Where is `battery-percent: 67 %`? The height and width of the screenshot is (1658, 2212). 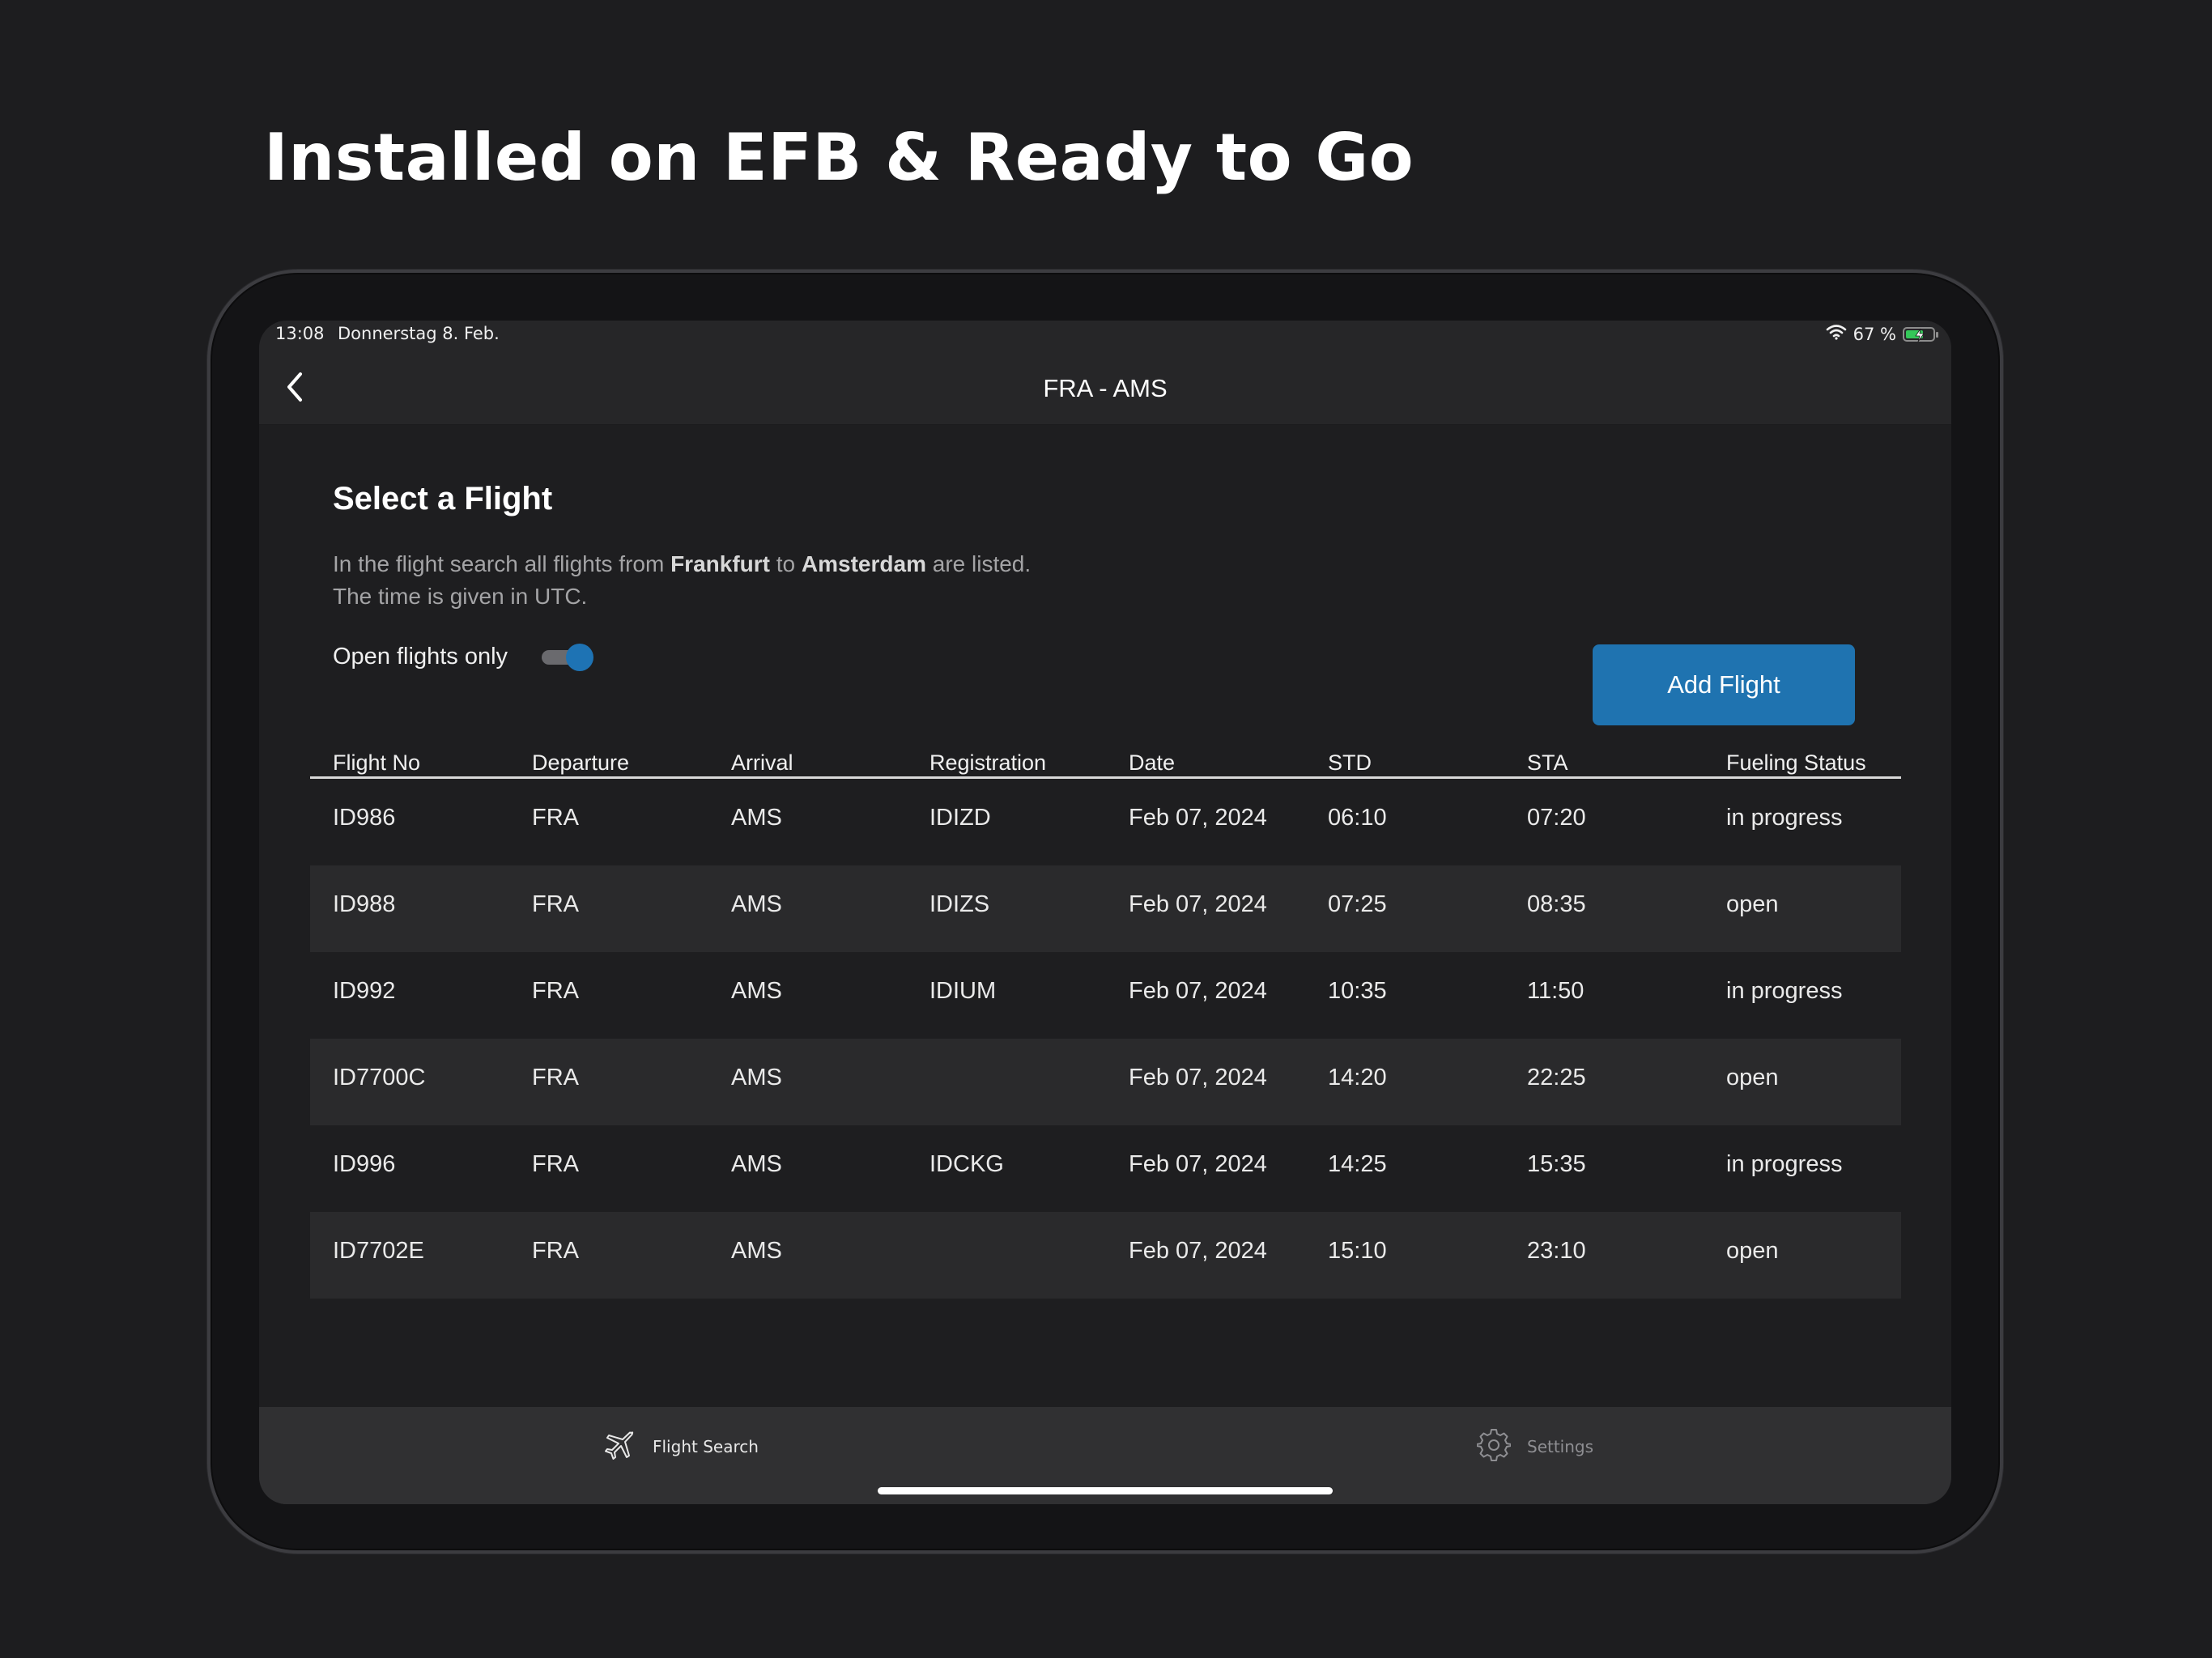 battery-percent: 67 % is located at coordinates (1875, 334).